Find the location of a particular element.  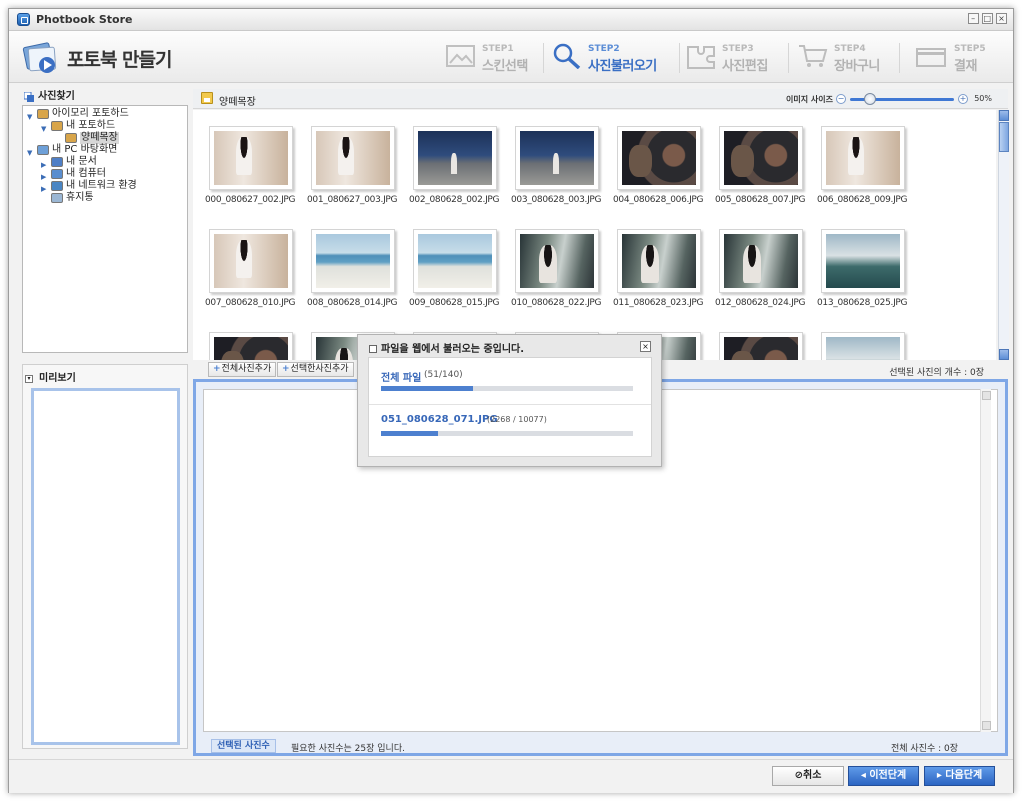

puzzle-icon is located at coordinates (701, 57).